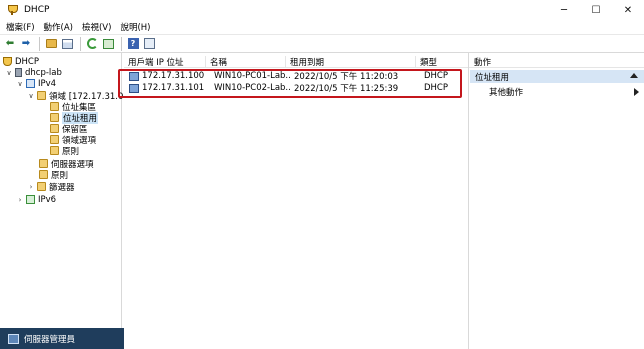 The height and width of the screenshot is (349, 644). What do you see at coordinates (26, 44) in the screenshot?
I see `forward-arrow-icon: ➡` at bounding box center [26, 44].